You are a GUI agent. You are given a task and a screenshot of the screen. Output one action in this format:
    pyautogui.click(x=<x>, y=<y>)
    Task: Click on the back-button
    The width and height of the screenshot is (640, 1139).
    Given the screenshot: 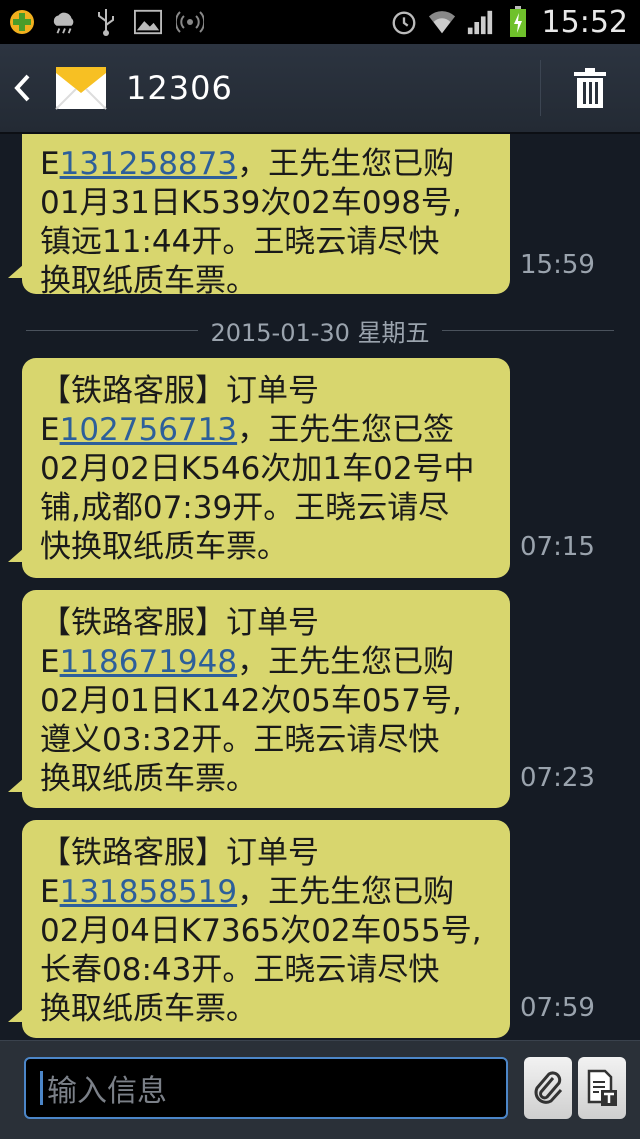 What is the action you would take?
    pyautogui.click(x=22, y=88)
    